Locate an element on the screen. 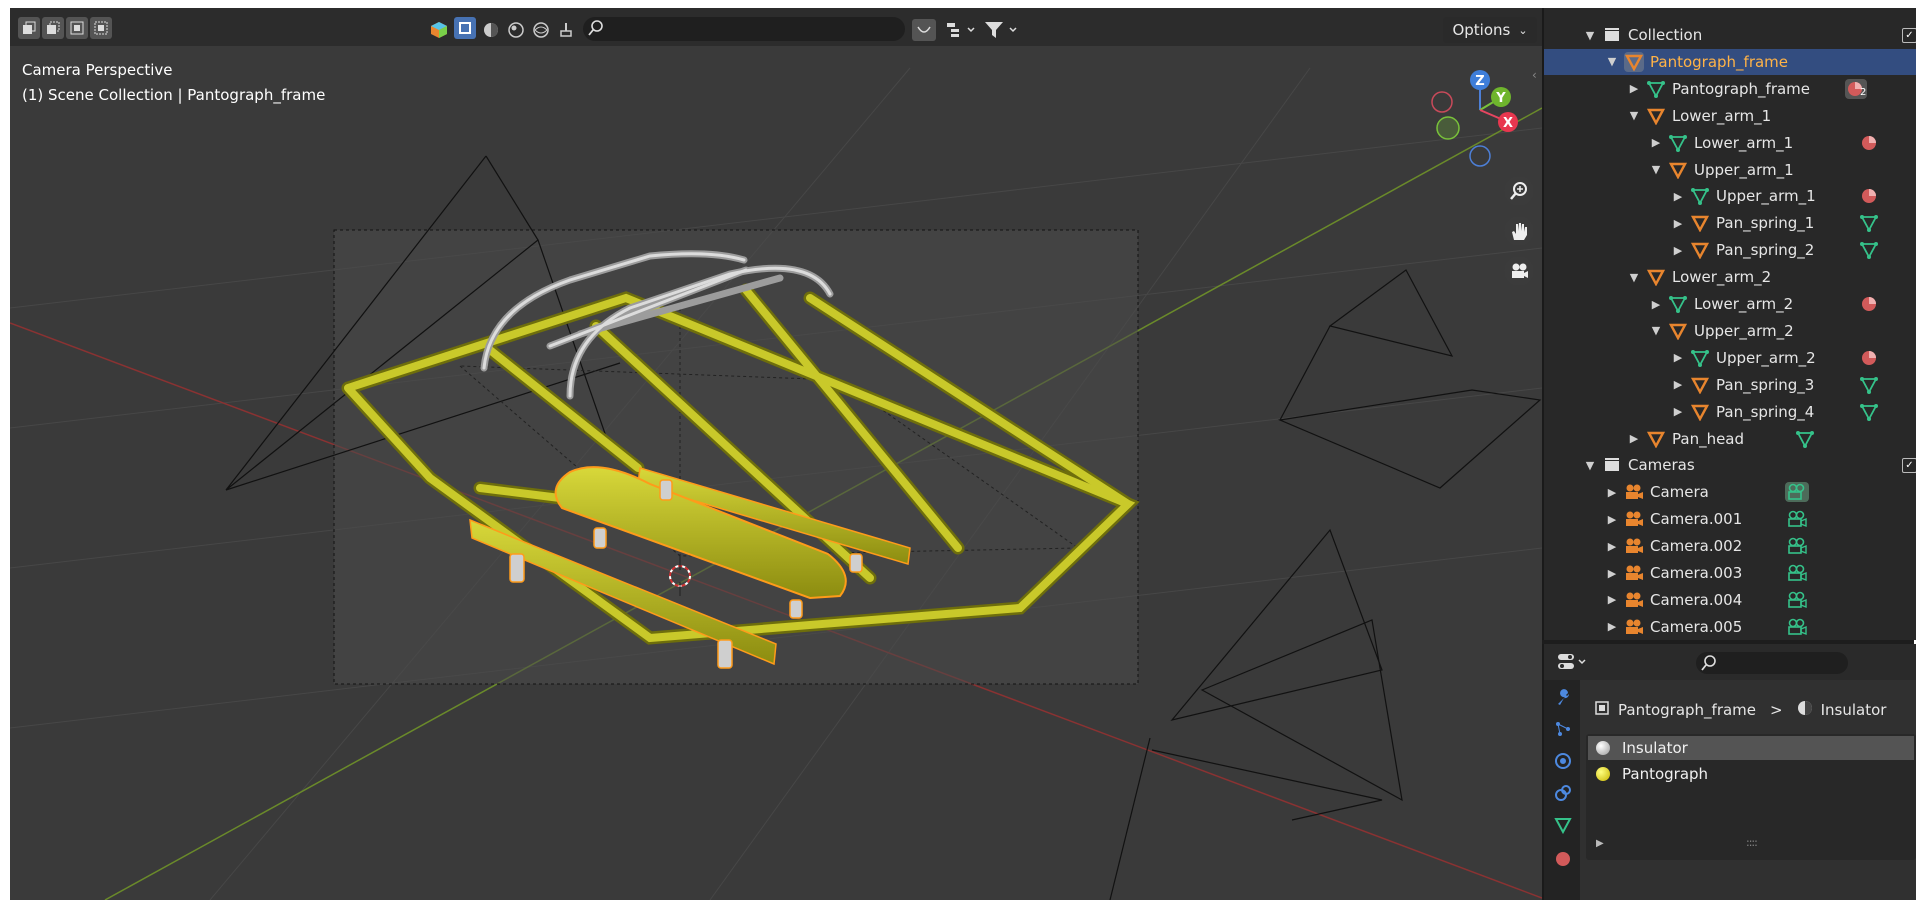  outliner-row: ▶ Camera.005 is located at coordinates (1730, 627).